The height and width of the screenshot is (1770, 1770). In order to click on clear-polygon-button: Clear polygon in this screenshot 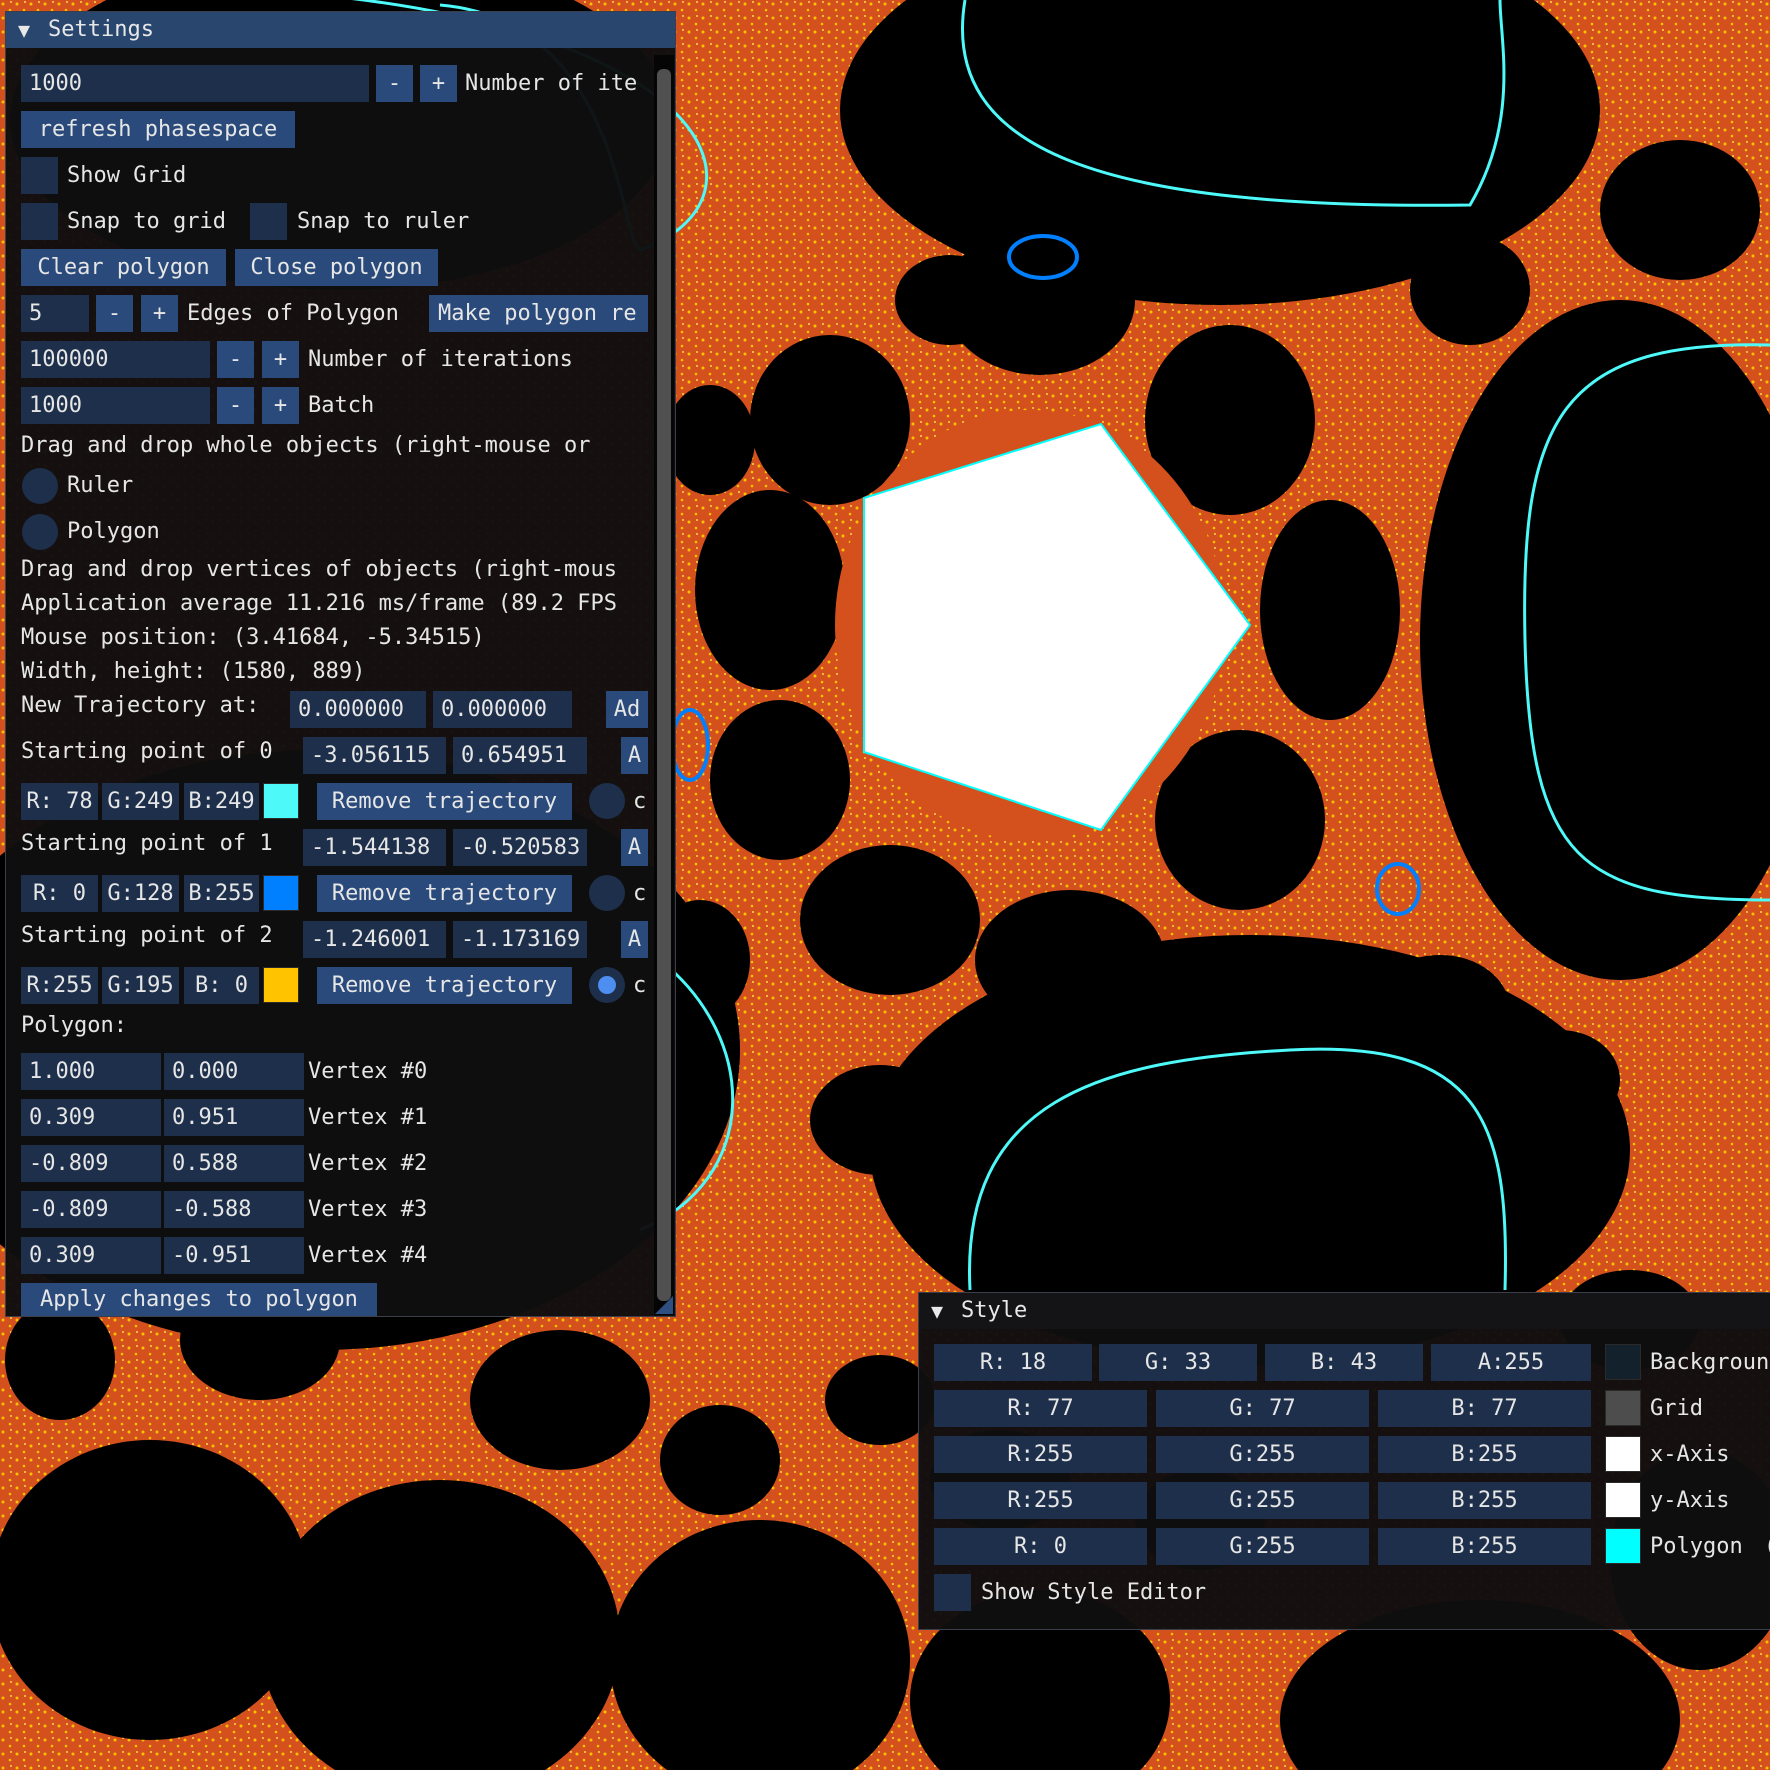, I will do `click(123, 267)`.